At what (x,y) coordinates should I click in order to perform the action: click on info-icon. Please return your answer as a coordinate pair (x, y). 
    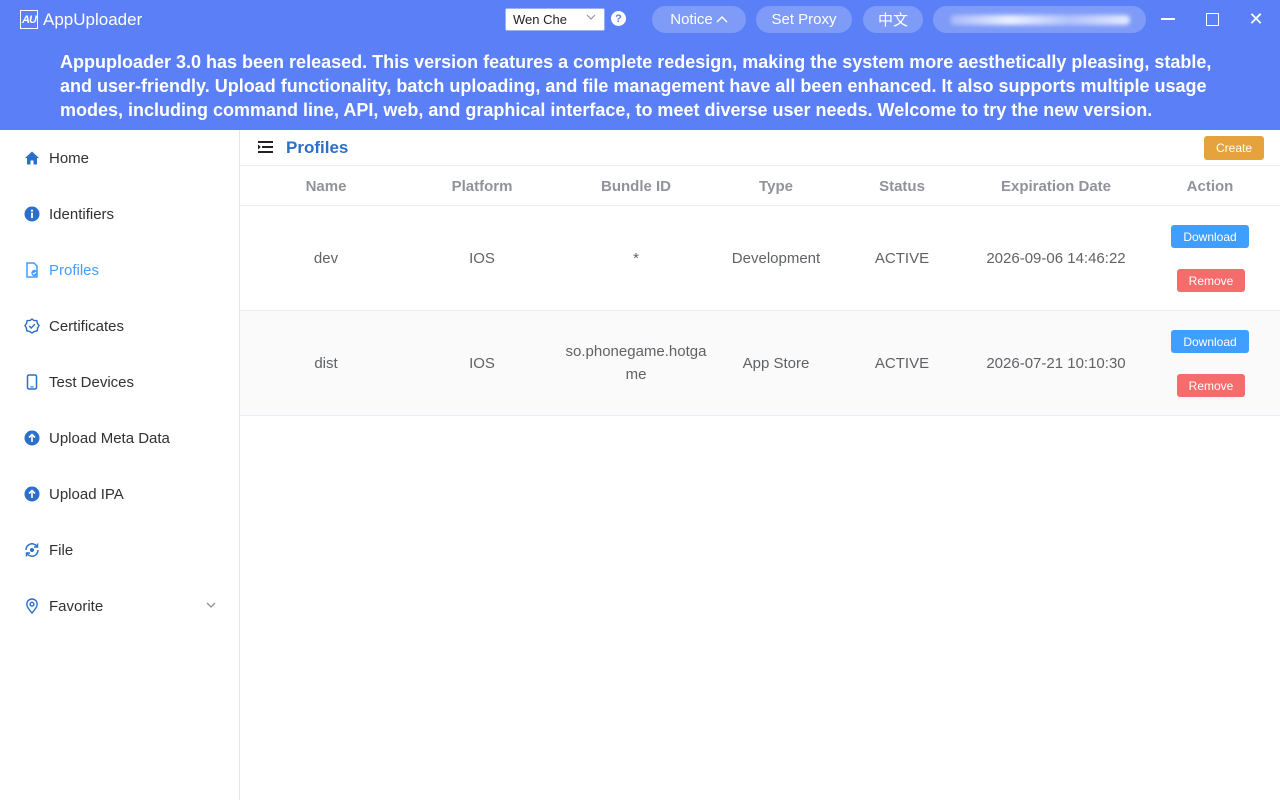
    Looking at the image, I should click on (32, 214).